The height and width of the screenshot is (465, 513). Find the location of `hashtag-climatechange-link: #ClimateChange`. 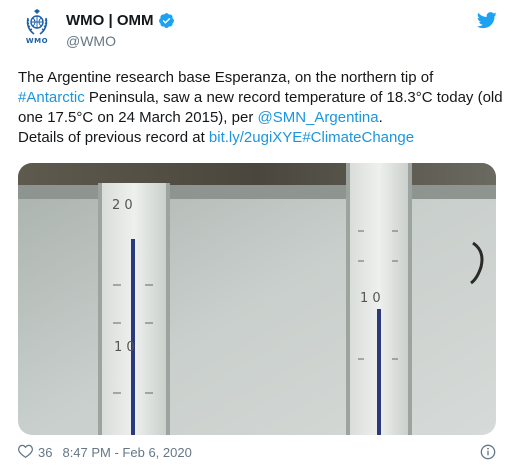

hashtag-climatechange-link: #ClimateChange is located at coordinates (358, 137).